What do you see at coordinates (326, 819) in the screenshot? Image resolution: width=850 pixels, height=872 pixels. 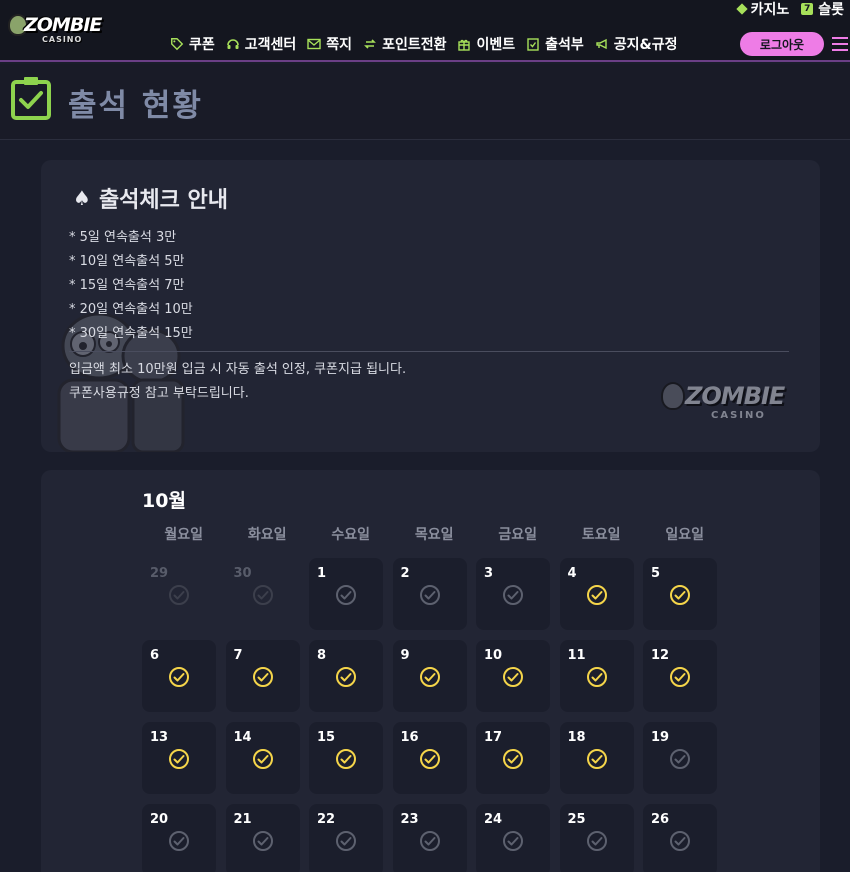 I see `calendar-day-number: 22` at bounding box center [326, 819].